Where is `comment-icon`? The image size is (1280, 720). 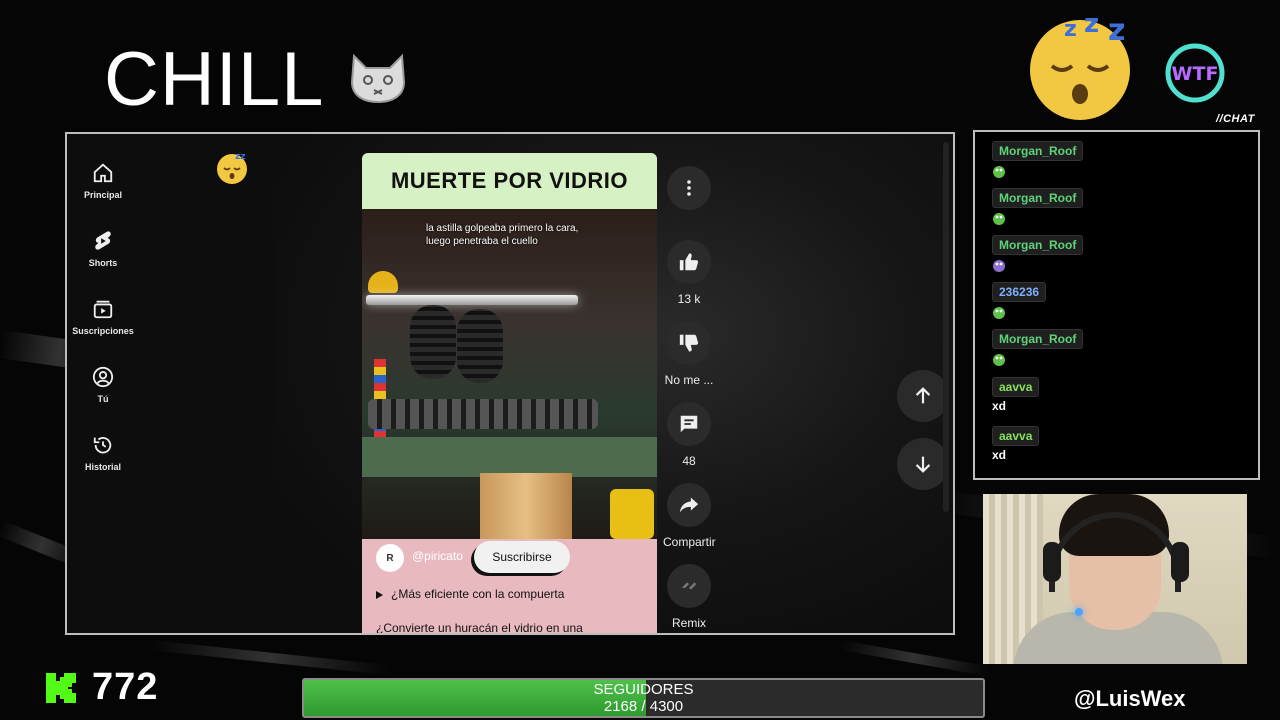 comment-icon is located at coordinates (689, 424).